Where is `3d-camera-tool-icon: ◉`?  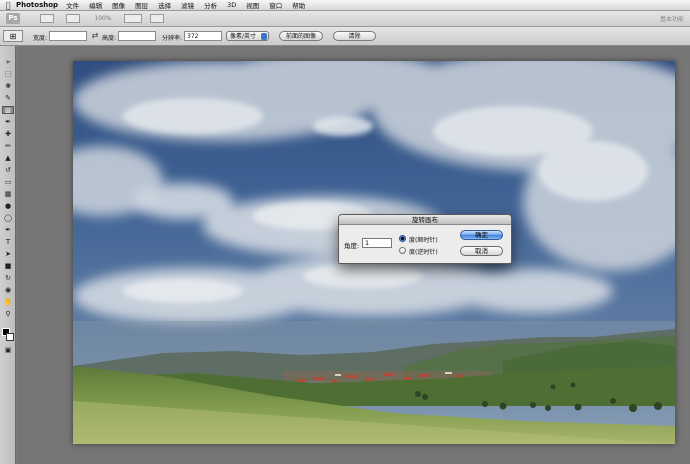
3d-camera-tool-icon: ◉ is located at coordinates (8, 290).